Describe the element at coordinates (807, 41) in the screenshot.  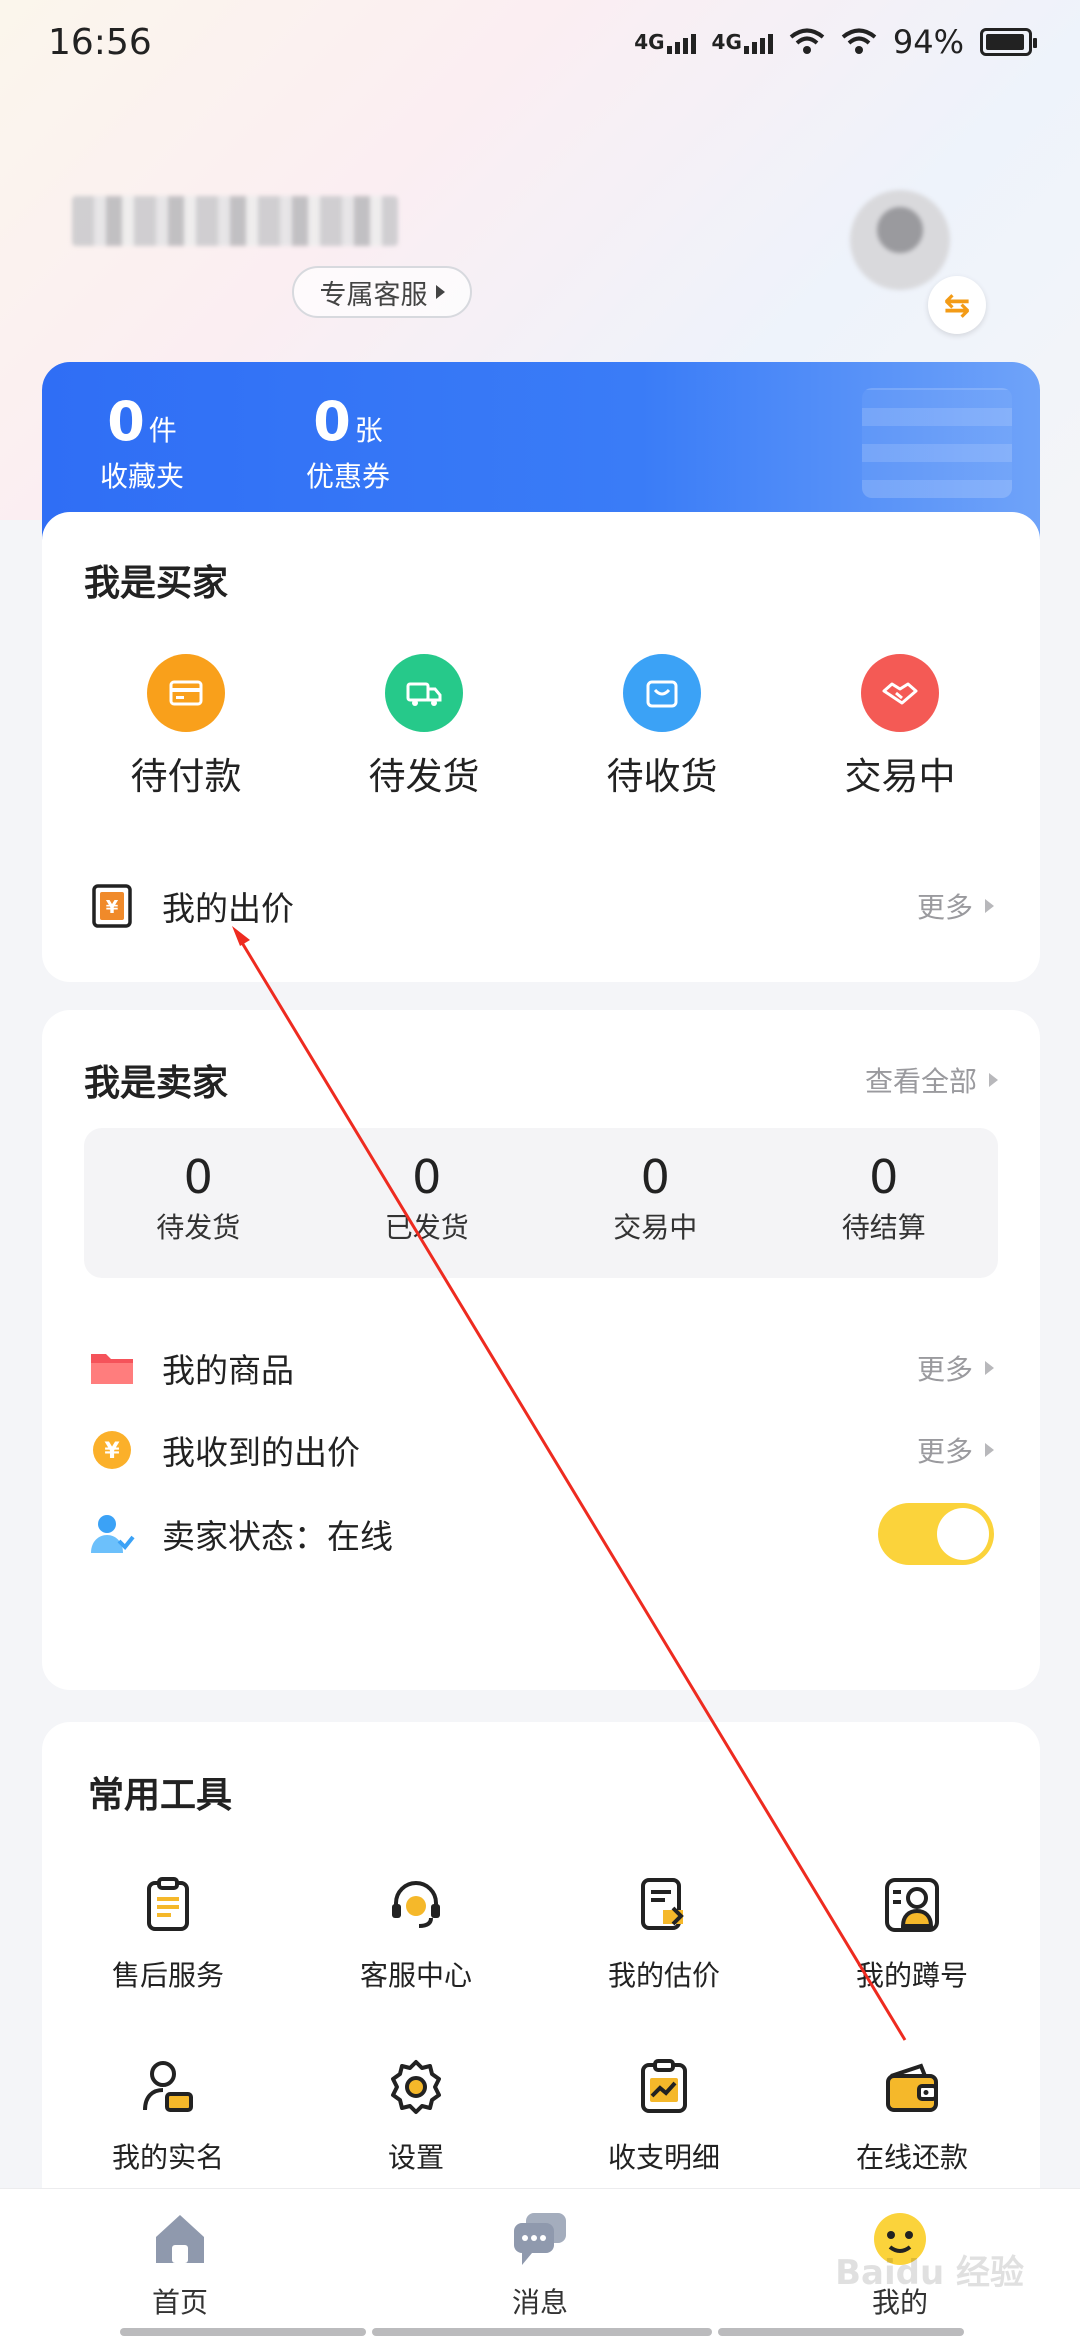
I see `wifi-icon` at that location.